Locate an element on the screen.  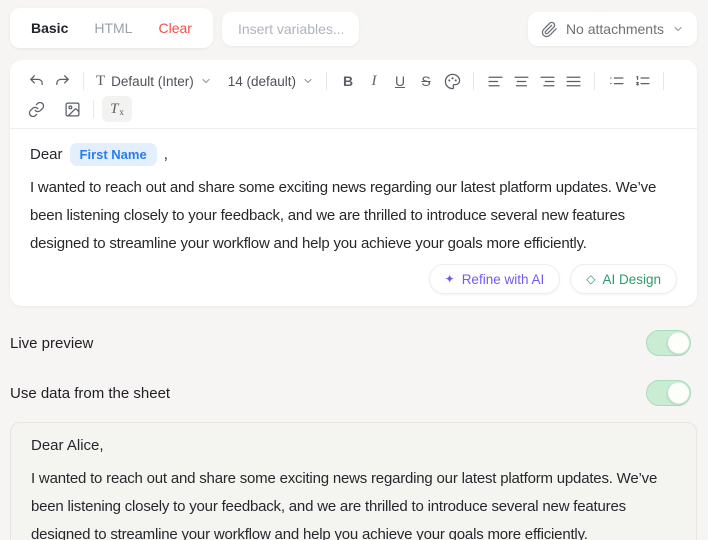
tab-basic: Basic is located at coordinates (49, 28).